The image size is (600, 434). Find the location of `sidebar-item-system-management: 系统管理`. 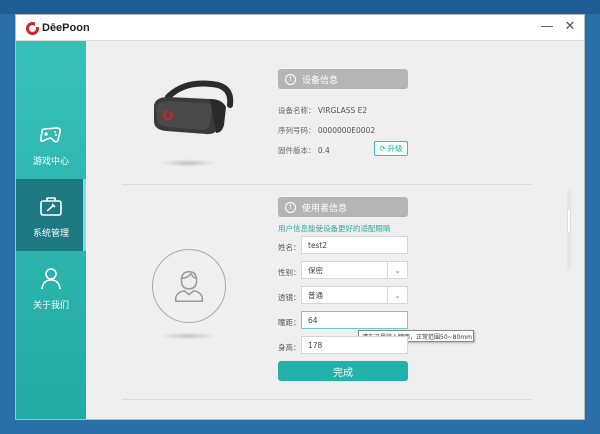

sidebar-item-system-management: 系统管理 is located at coordinates (51, 215).